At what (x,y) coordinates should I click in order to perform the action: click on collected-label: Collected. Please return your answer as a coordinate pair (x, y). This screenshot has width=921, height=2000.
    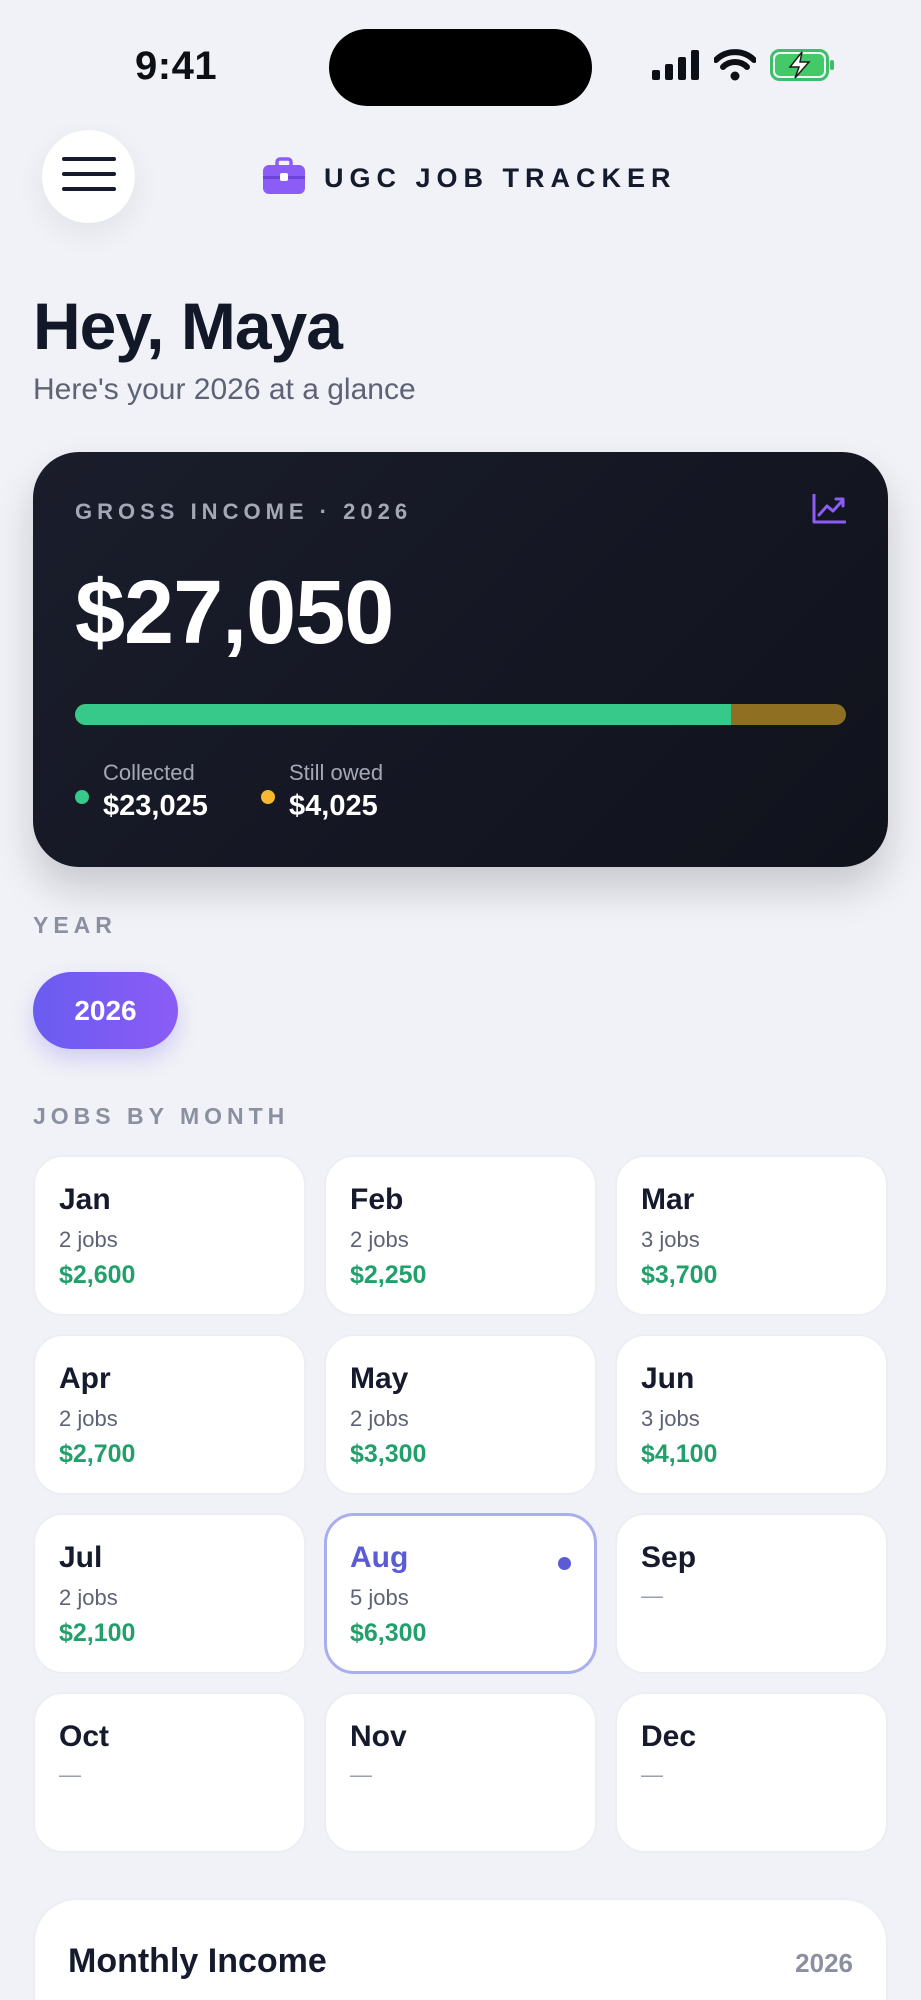
    Looking at the image, I should click on (149, 772).